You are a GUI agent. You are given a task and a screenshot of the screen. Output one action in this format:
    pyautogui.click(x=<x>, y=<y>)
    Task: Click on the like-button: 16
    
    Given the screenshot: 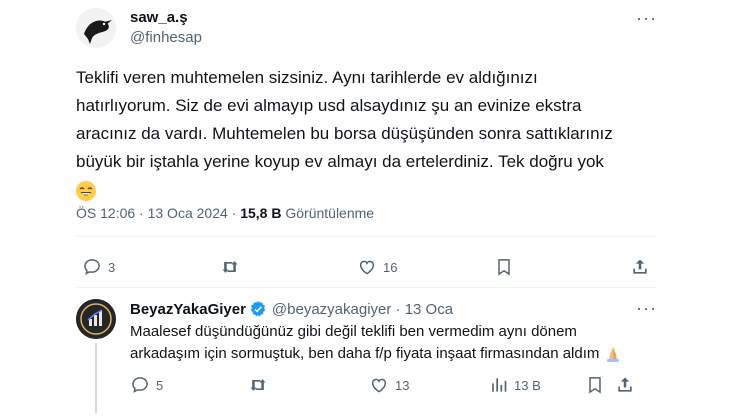 What is the action you would take?
    pyautogui.click(x=377, y=267)
    